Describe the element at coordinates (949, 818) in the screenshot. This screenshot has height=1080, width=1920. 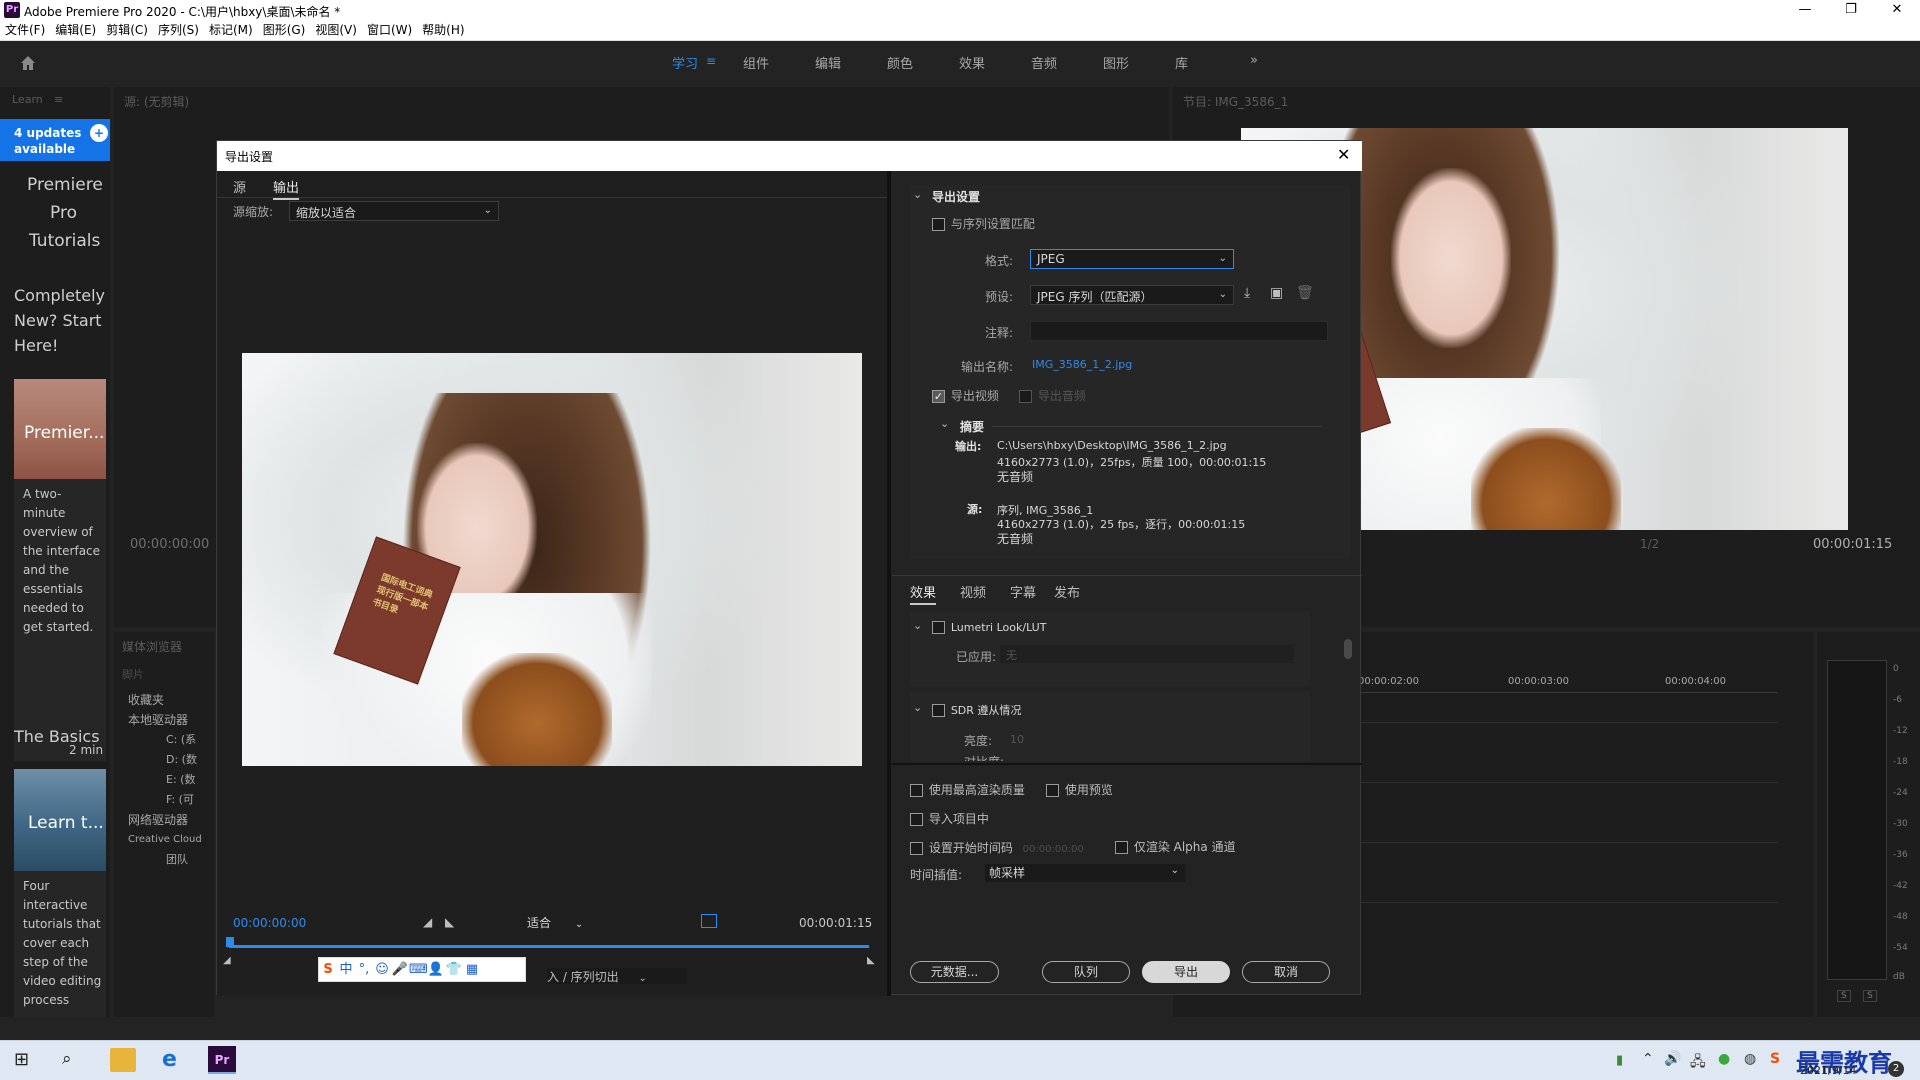
I see `import-project-row: 导入项目中` at that location.